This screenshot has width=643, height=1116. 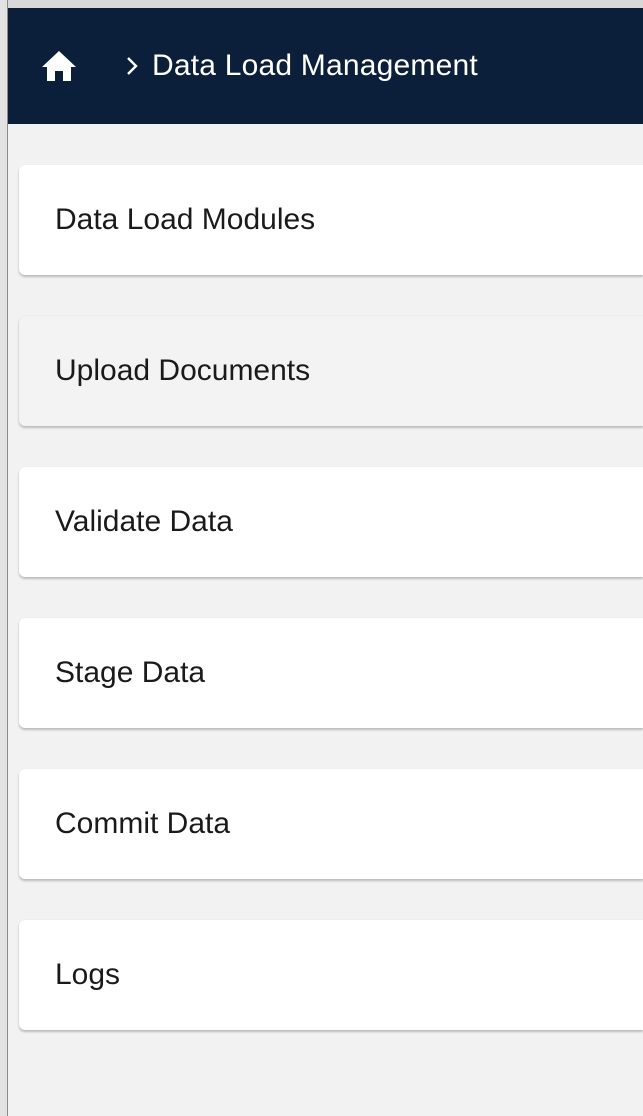 What do you see at coordinates (331, 220) in the screenshot?
I see `menu-item-data-load-modules: Data Load Modules` at bounding box center [331, 220].